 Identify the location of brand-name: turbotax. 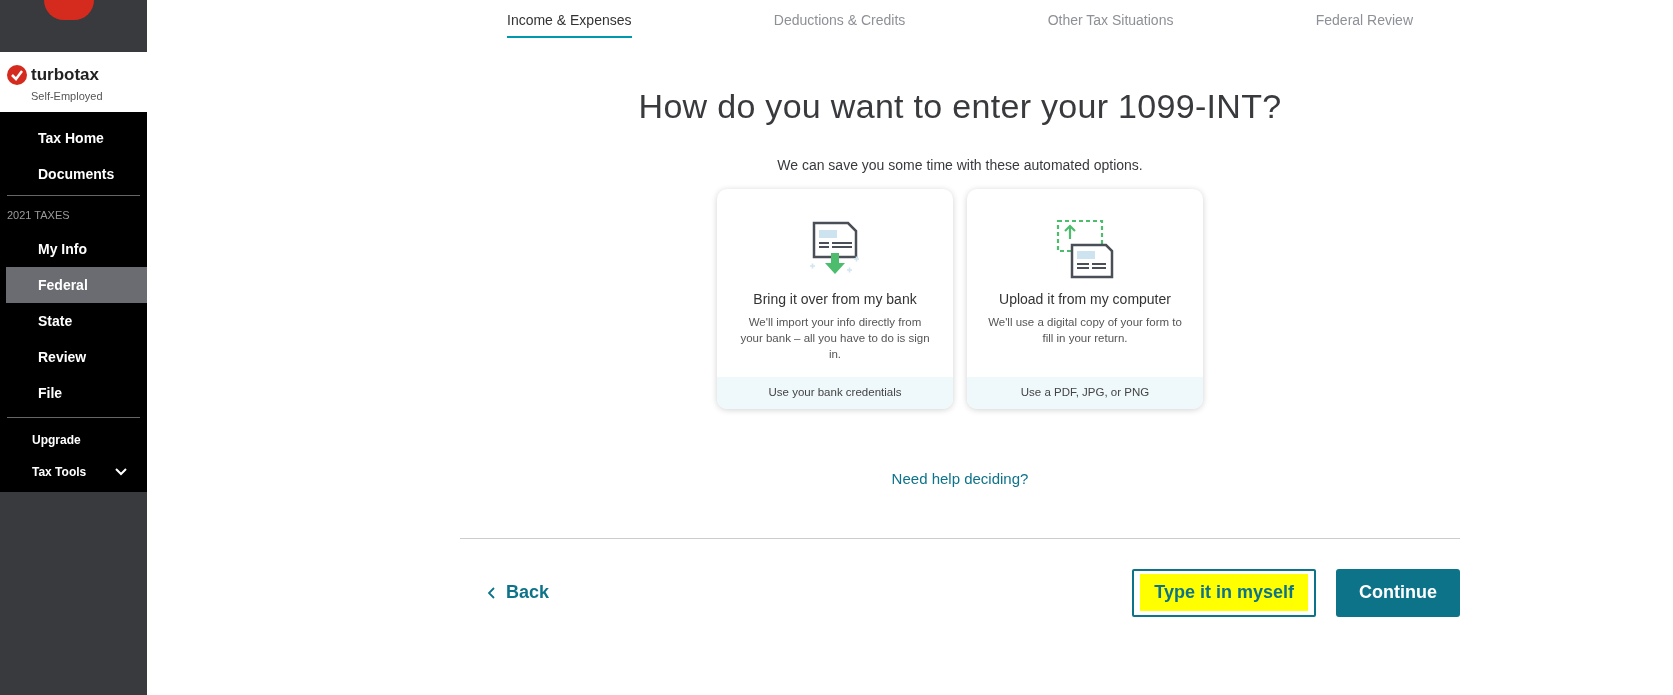
(65, 75).